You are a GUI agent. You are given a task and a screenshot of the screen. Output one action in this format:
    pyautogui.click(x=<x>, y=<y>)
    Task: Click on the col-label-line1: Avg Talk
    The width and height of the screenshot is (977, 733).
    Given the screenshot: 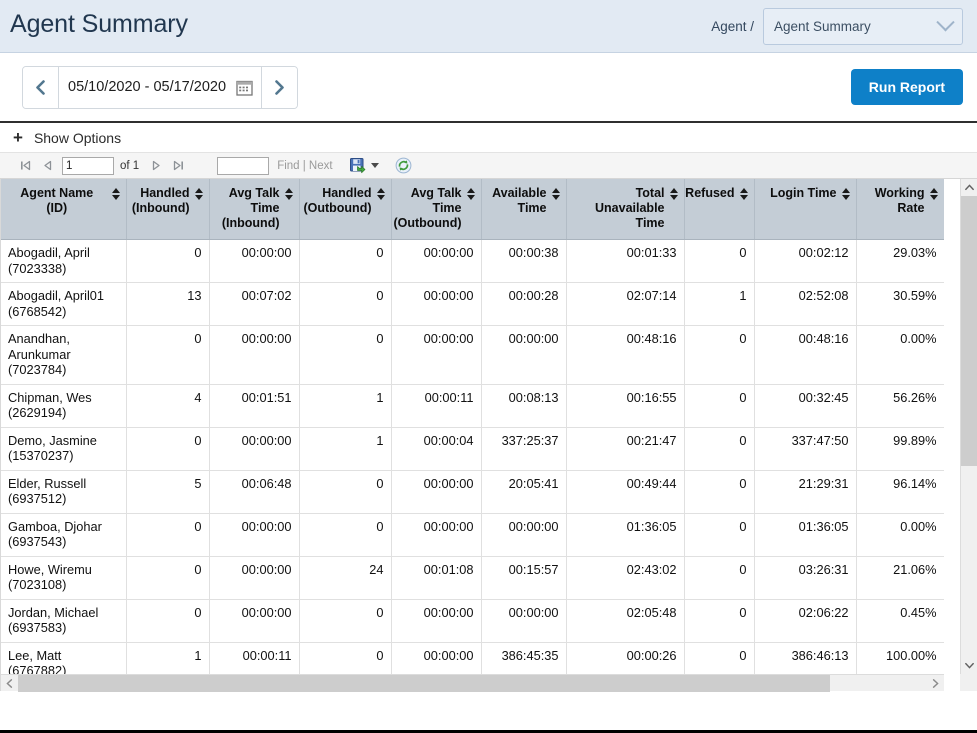 What is the action you would take?
    pyautogui.click(x=436, y=193)
    